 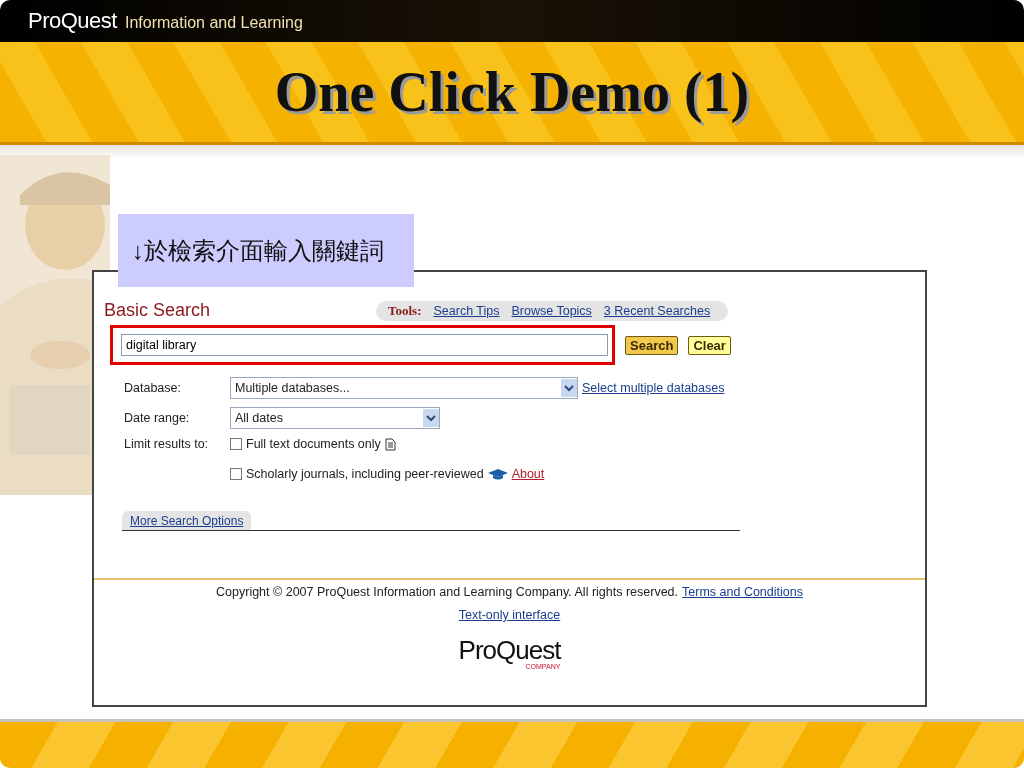 I want to click on search-field: digital library, so click(x=364, y=345).